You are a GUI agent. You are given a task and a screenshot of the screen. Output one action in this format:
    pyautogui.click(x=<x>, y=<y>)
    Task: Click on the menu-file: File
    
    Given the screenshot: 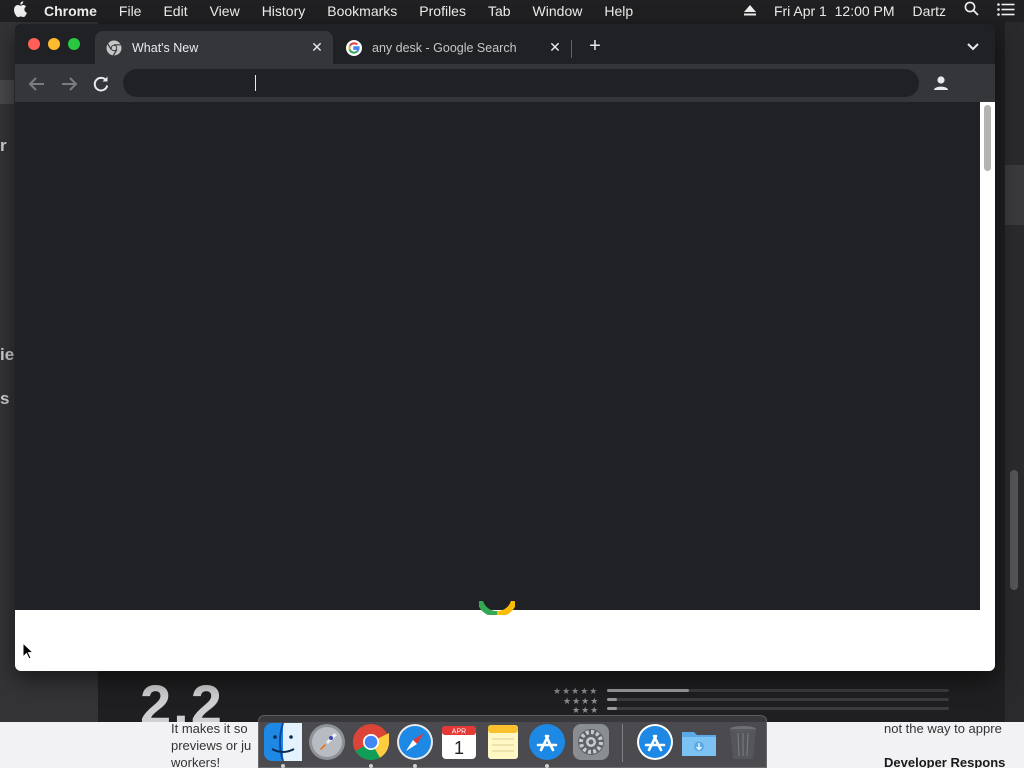 What is the action you would take?
    pyautogui.click(x=130, y=11)
    